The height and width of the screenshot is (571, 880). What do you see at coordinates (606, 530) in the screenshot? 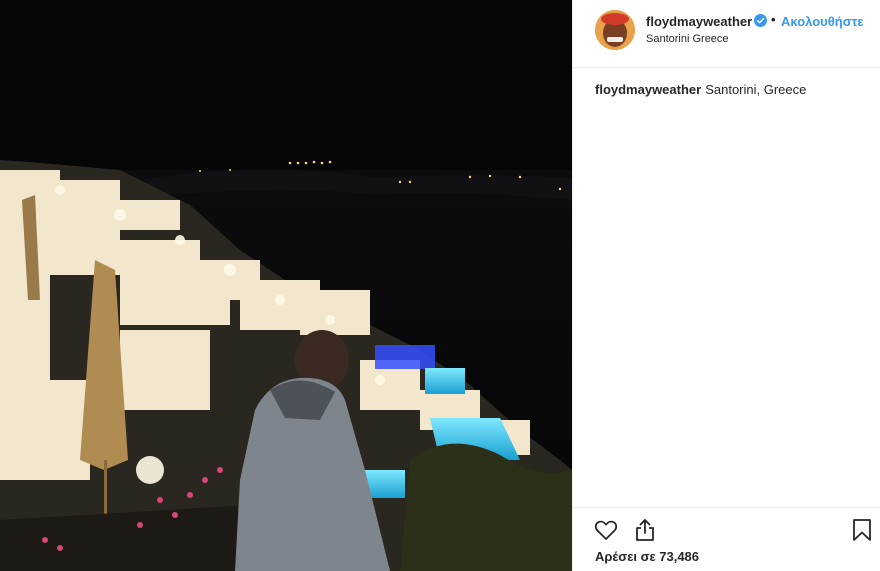
I see `heart-icon` at bounding box center [606, 530].